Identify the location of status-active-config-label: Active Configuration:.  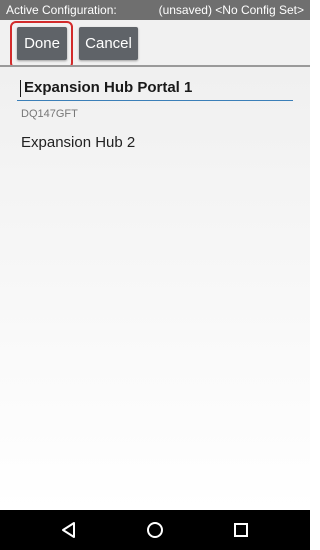
(61, 10).